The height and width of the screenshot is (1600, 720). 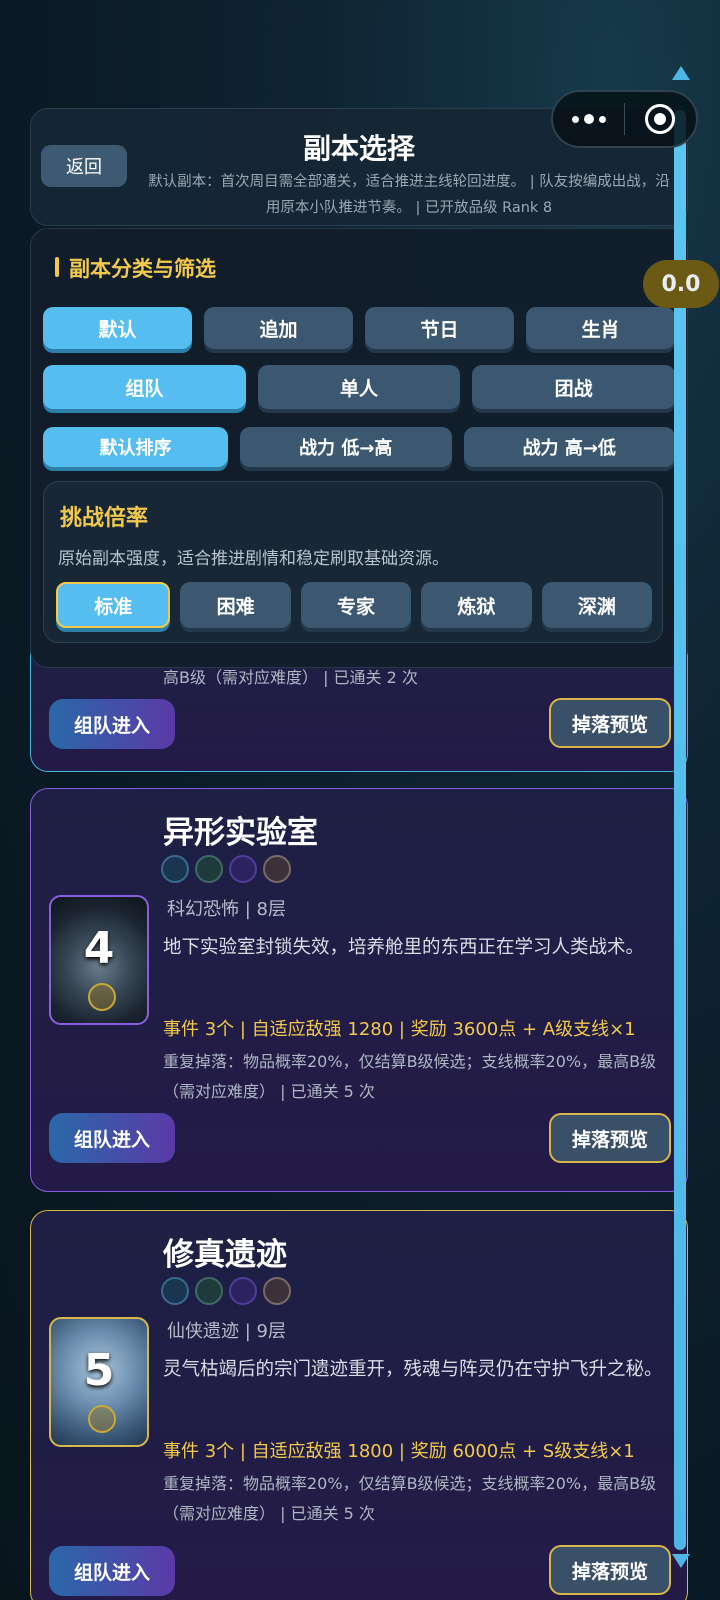 What do you see at coordinates (597, 605) in the screenshot?
I see `difficulty-abyss: 深渊` at bounding box center [597, 605].